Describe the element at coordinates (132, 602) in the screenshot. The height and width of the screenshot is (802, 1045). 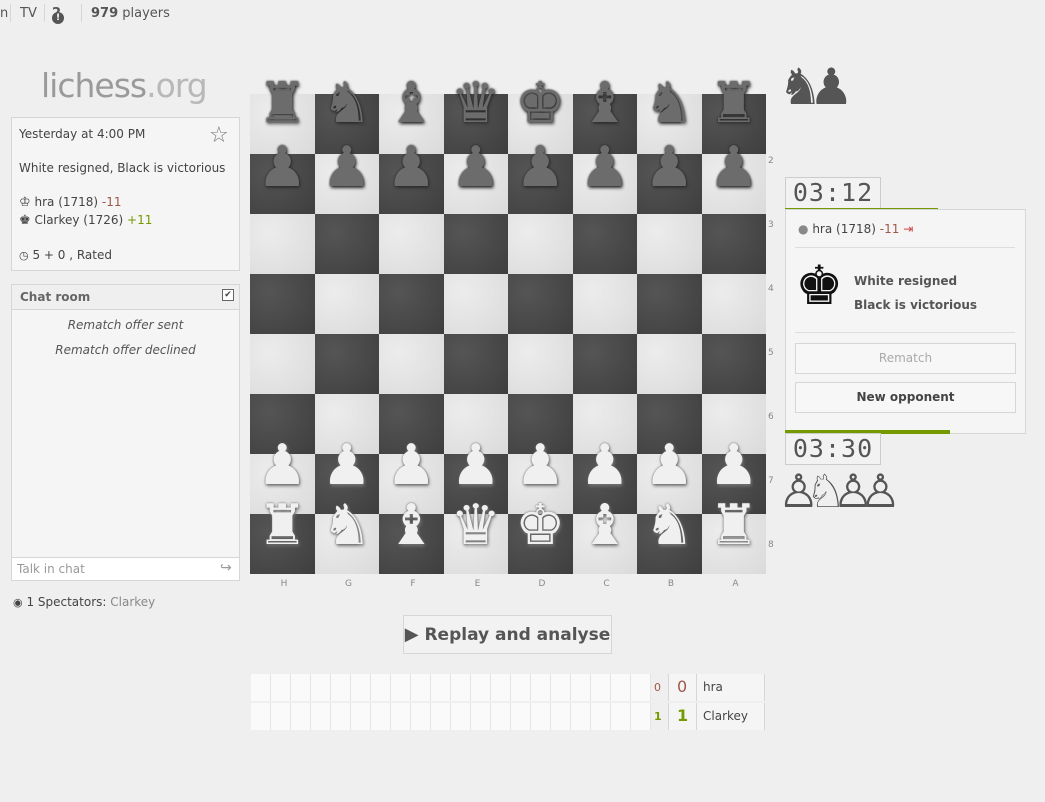
I see `spectator-name: Clarkey` at that location.